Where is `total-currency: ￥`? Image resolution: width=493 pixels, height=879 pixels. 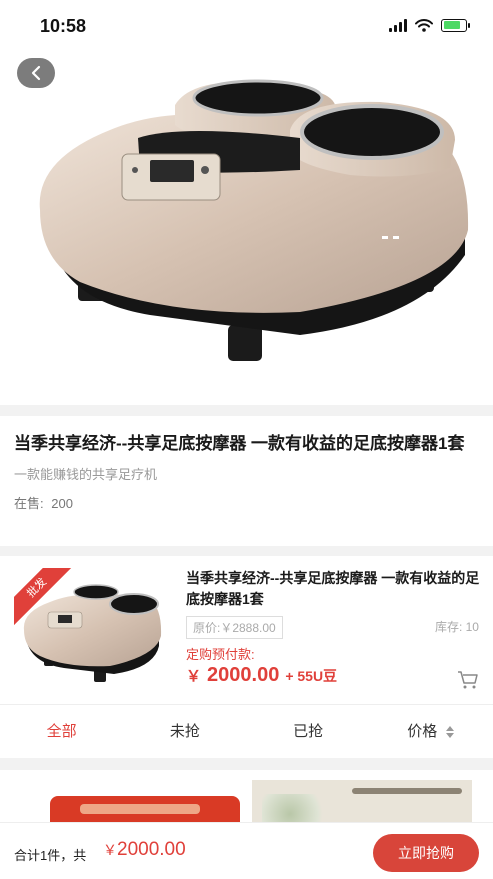
total-currency: ￥ is located at coordinates (110, 850).